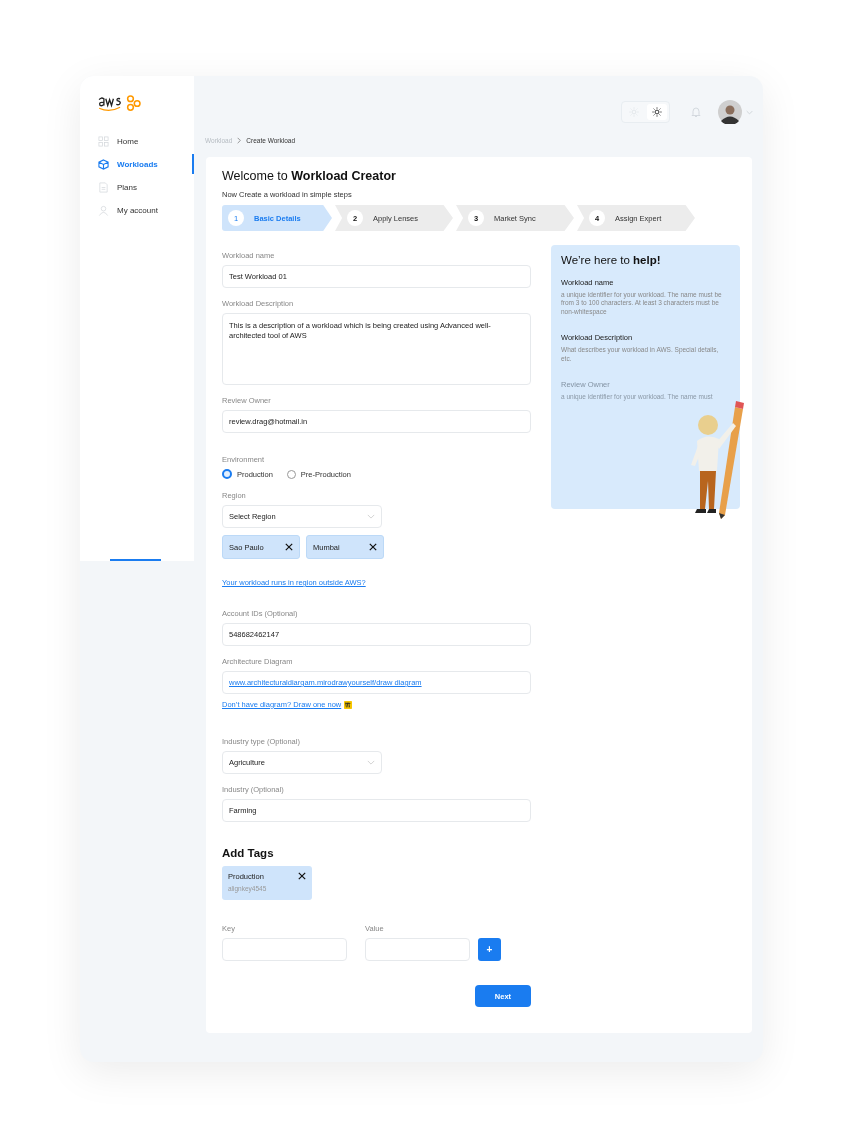 This screenshot has height=1147, width=843. I want to click on value-field, so click(417, 949).